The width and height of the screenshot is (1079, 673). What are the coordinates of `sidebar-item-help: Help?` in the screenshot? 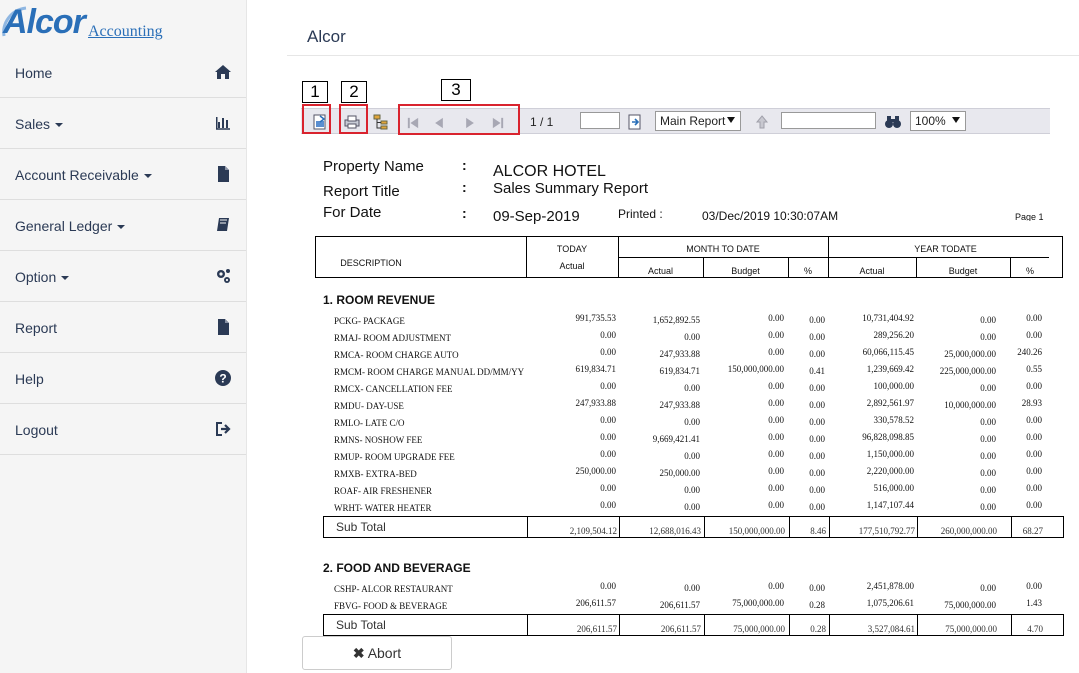 It's located at (123, 379).